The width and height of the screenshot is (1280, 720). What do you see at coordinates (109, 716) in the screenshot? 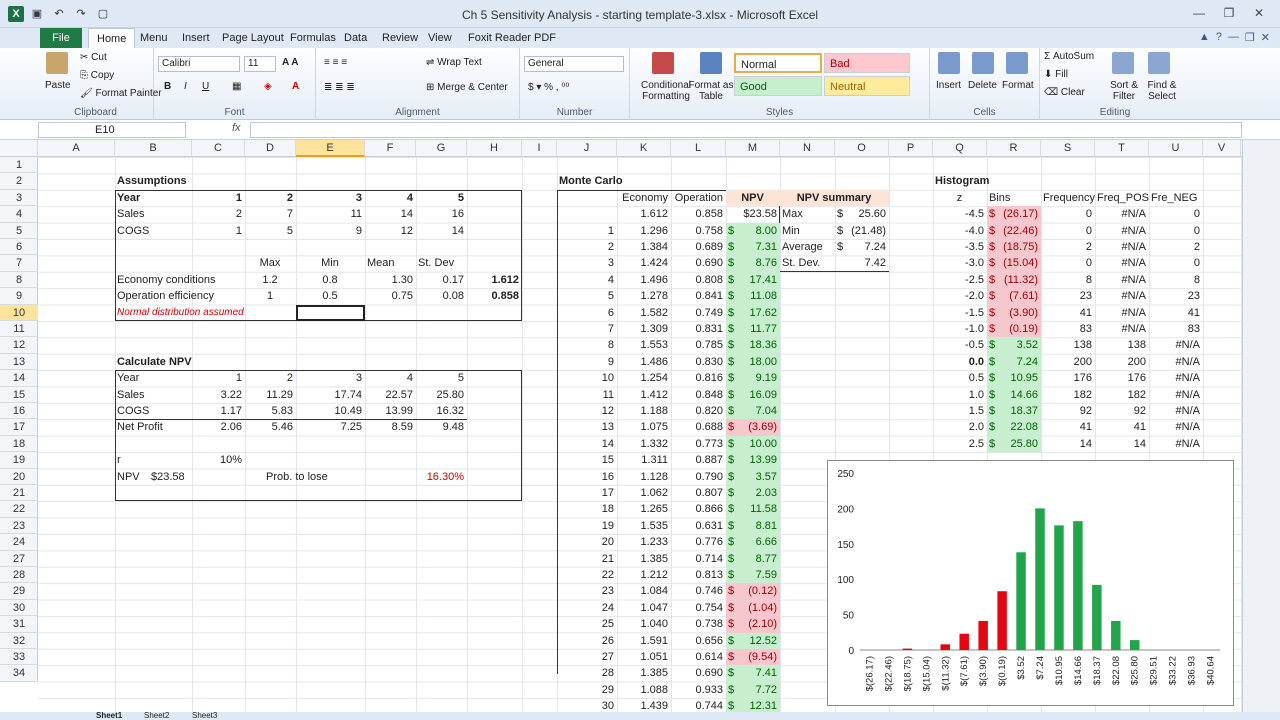
I see `sheet-tab-sheet1: Sheet1` at bounding box center [109, 716].